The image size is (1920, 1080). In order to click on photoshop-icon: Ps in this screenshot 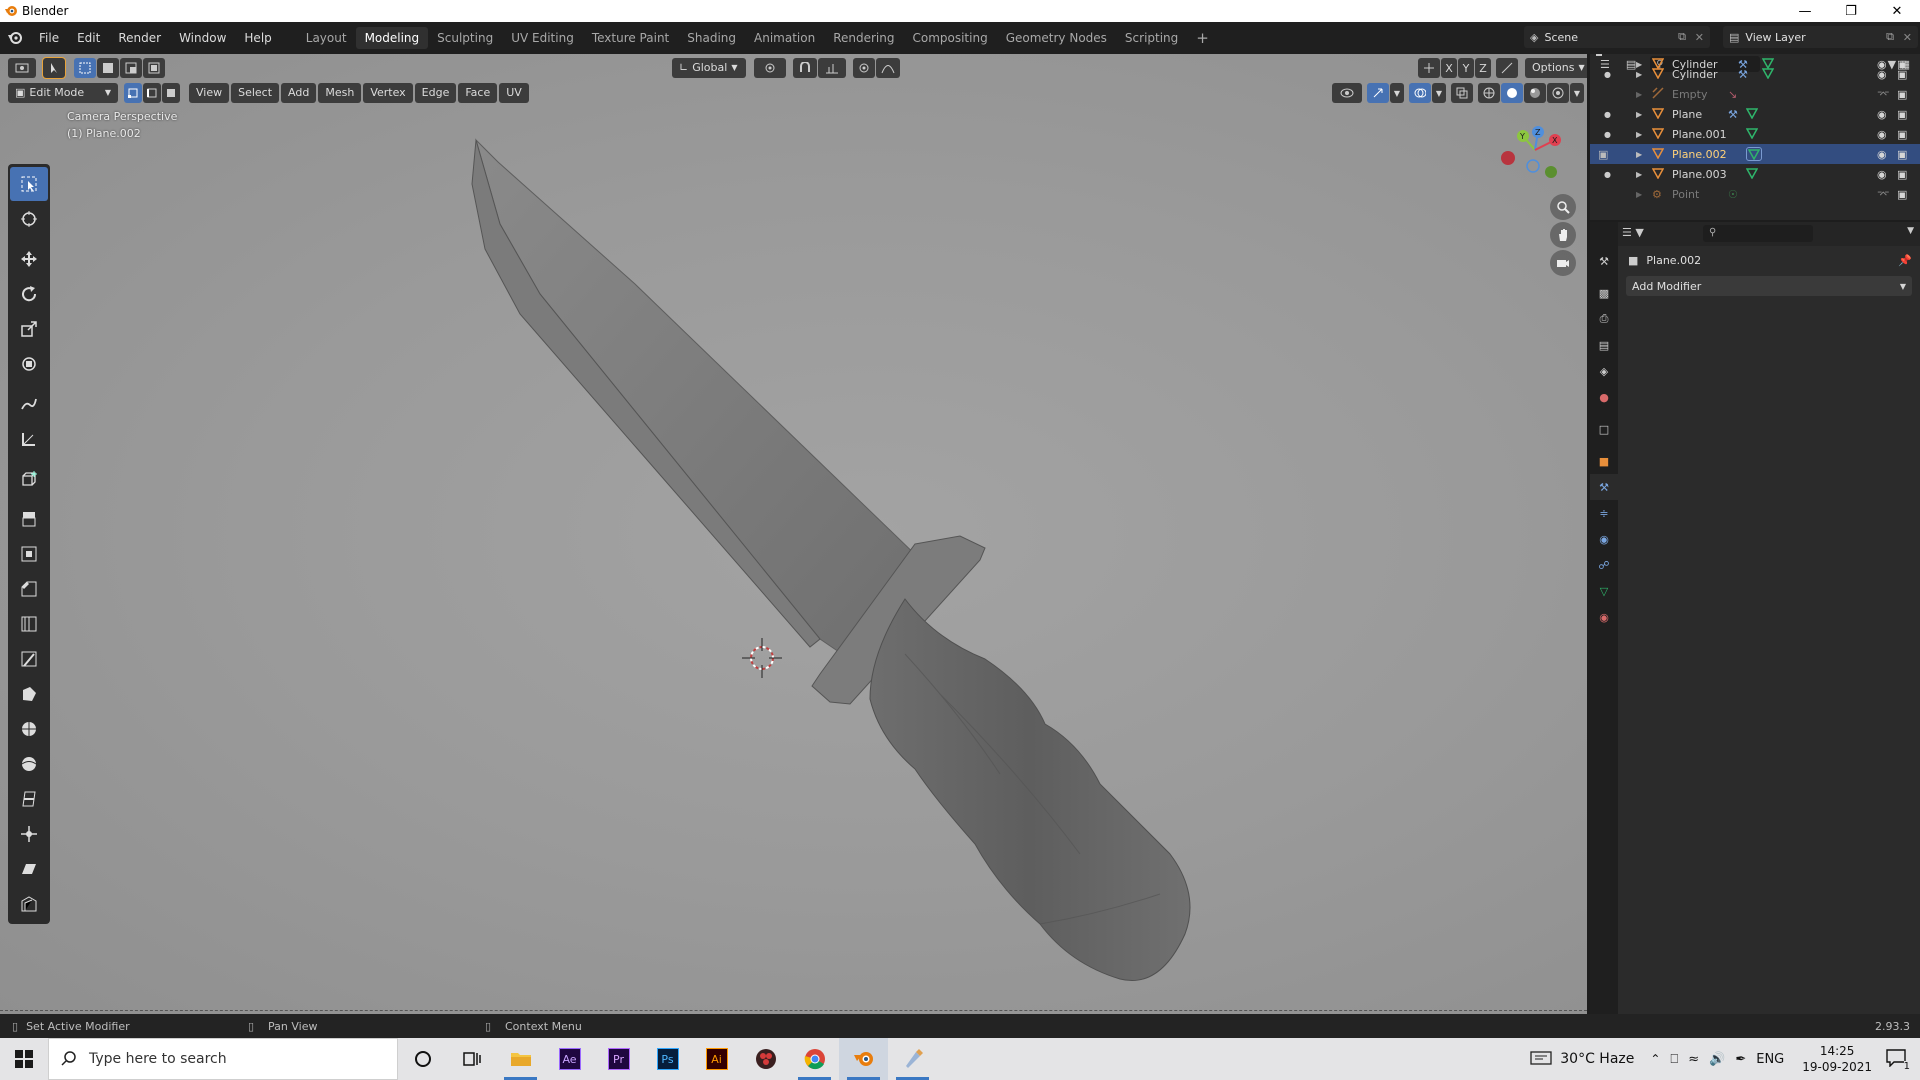, I will do `click(667, 1059)`.